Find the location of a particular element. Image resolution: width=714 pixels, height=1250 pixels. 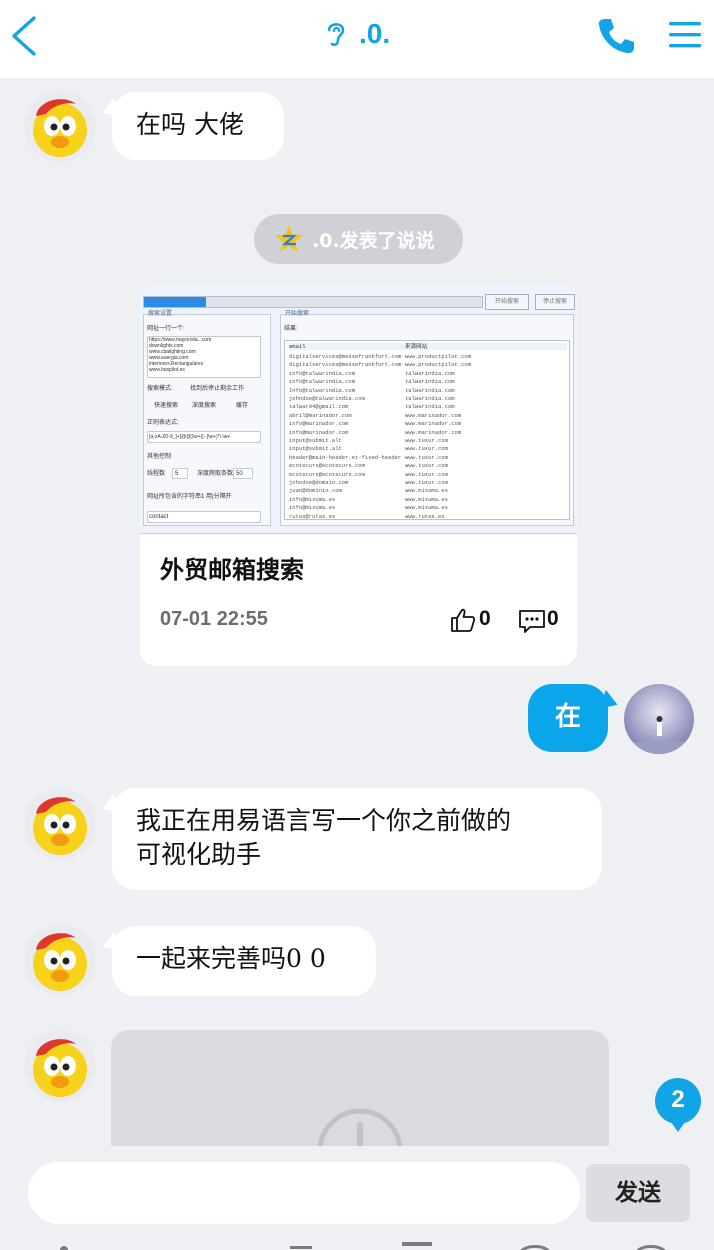

url-contains-value: contact is located at coordinates (159, 517).